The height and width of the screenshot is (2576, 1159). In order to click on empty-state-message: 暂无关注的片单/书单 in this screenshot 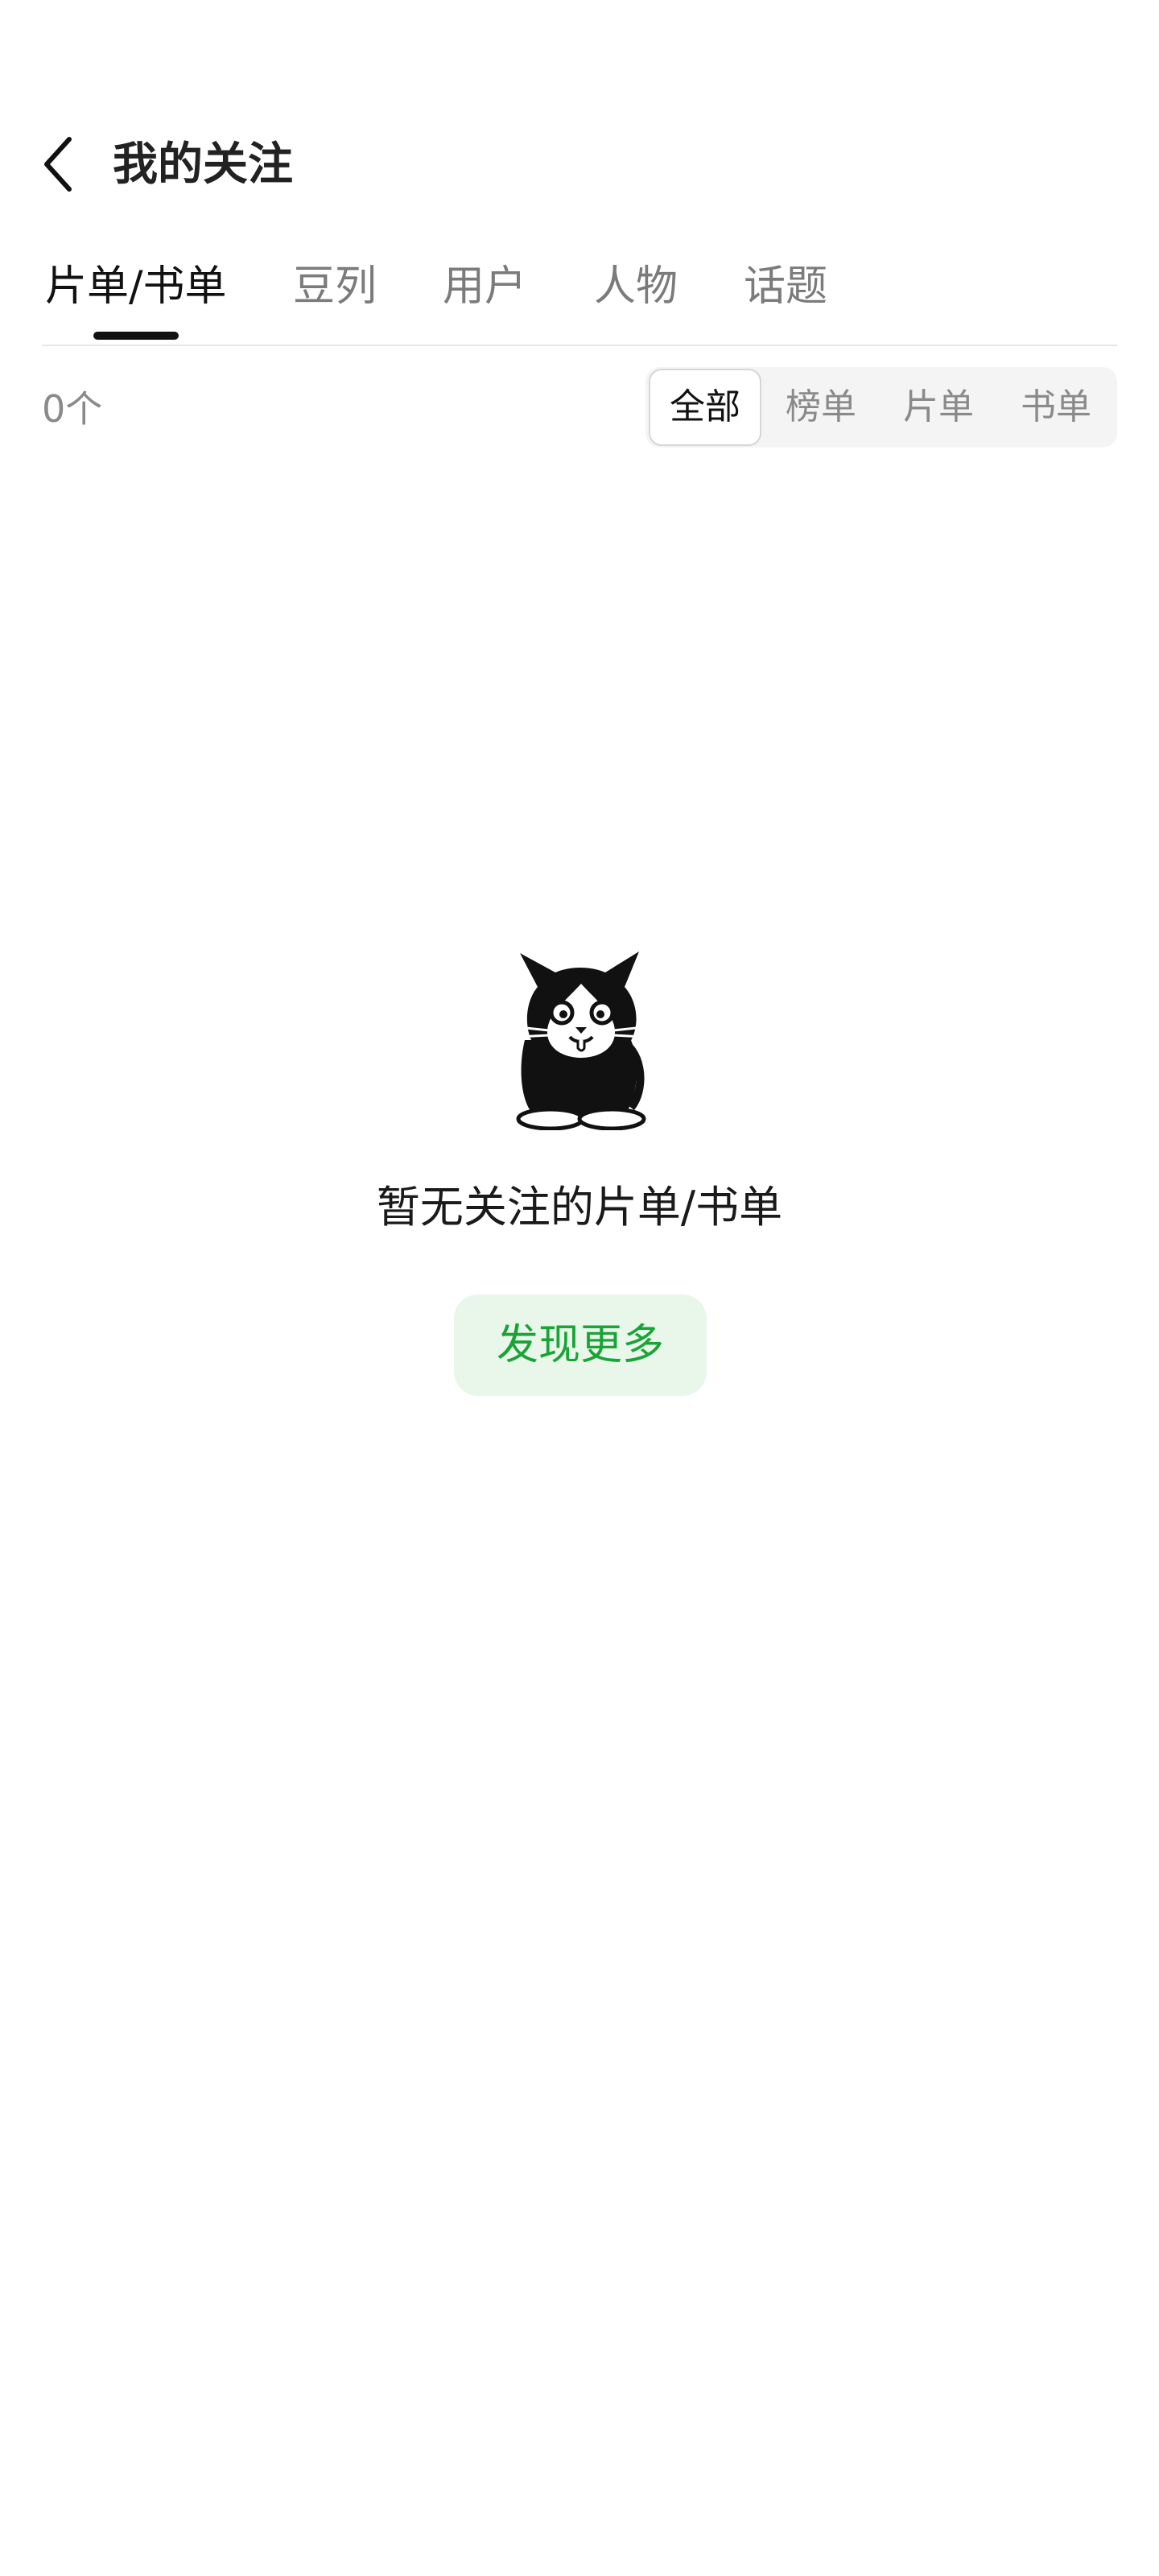, I will do `click(579, 1207)`.